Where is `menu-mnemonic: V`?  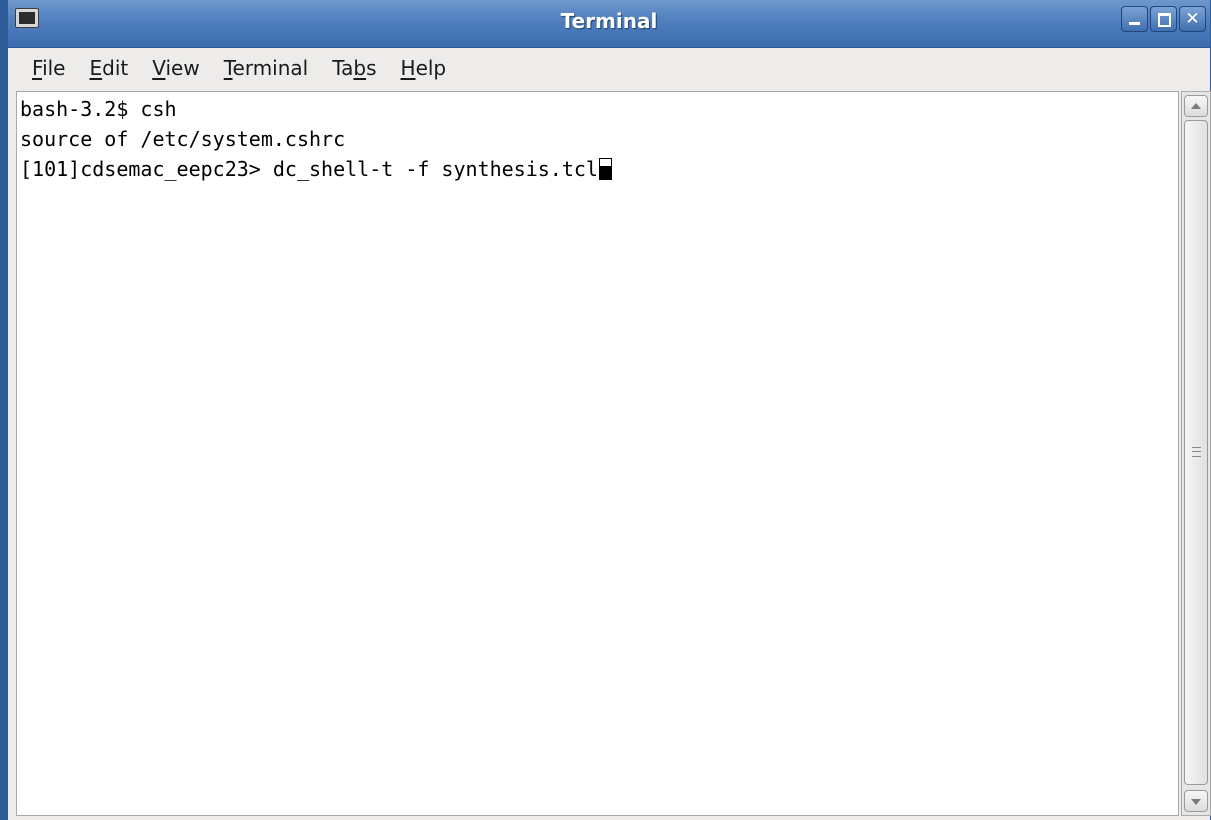
menu-mnemonic: V is located at coordinates (159, 68).